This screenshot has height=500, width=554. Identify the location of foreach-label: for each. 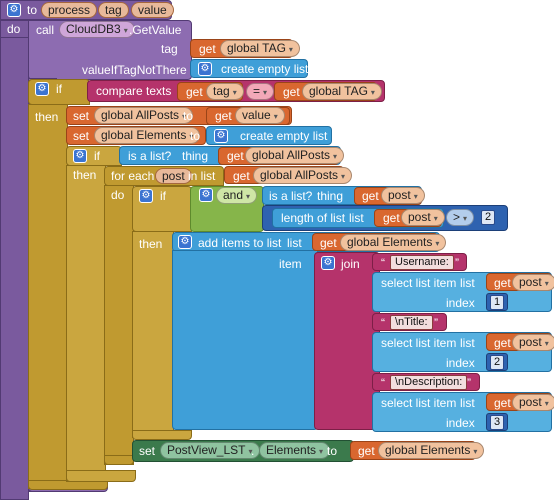
(133, 176).